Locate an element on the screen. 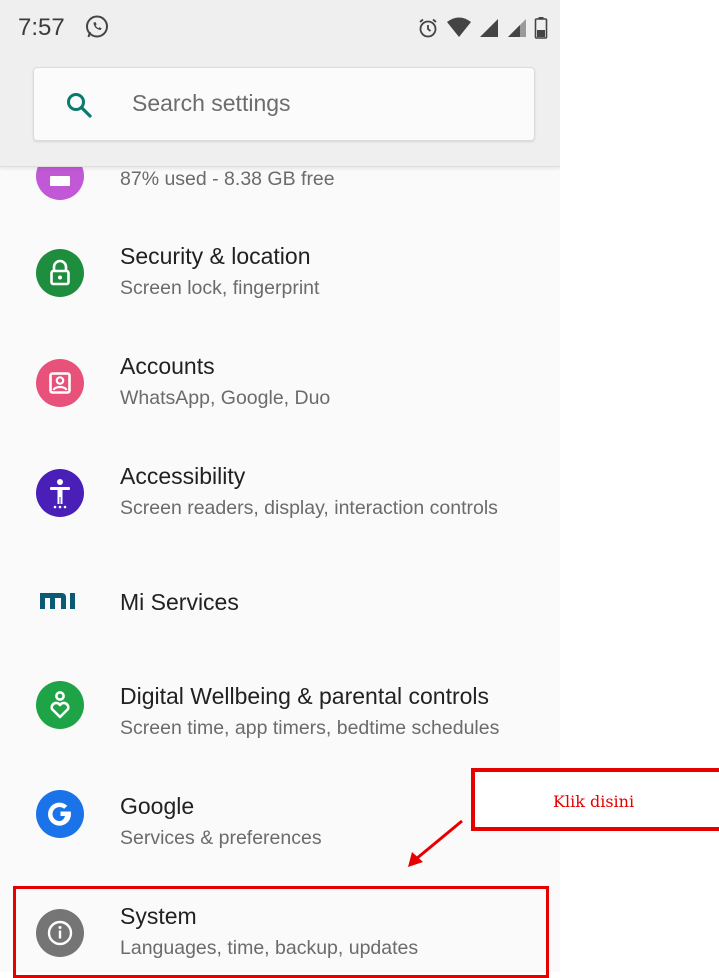 This screenshot has width=719, height=978. status-icons is located at coordinates (482, 28).